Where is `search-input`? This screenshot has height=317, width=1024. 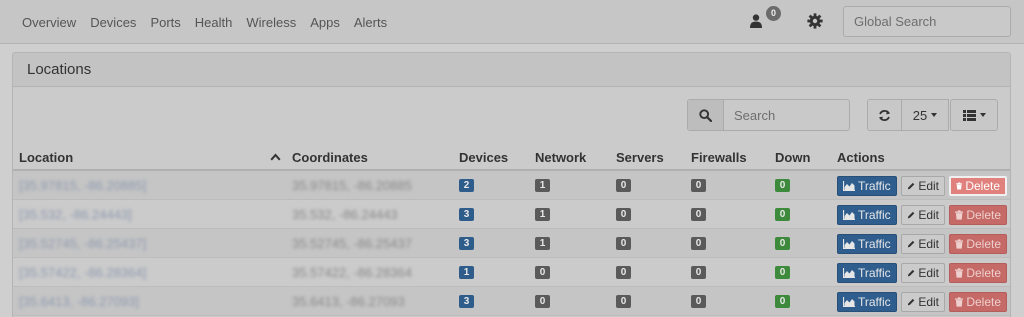
search-input is located at coordinates (786, 115).